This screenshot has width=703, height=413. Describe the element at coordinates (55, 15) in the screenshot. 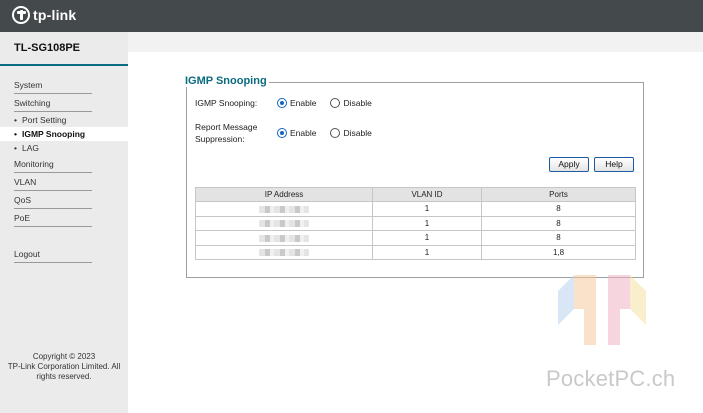

I see `logo-text: tp-link` at that location.